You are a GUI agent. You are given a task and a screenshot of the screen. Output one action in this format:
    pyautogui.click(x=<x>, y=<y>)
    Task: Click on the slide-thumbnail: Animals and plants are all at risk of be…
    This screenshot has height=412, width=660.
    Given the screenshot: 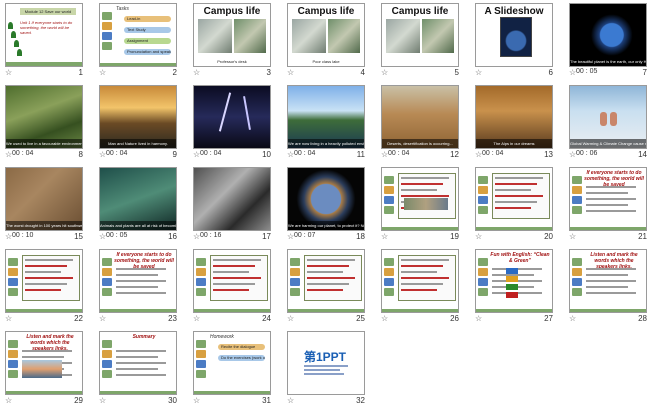 What is the action you would take?
    pyautogui.click(x=138, y=199)
    